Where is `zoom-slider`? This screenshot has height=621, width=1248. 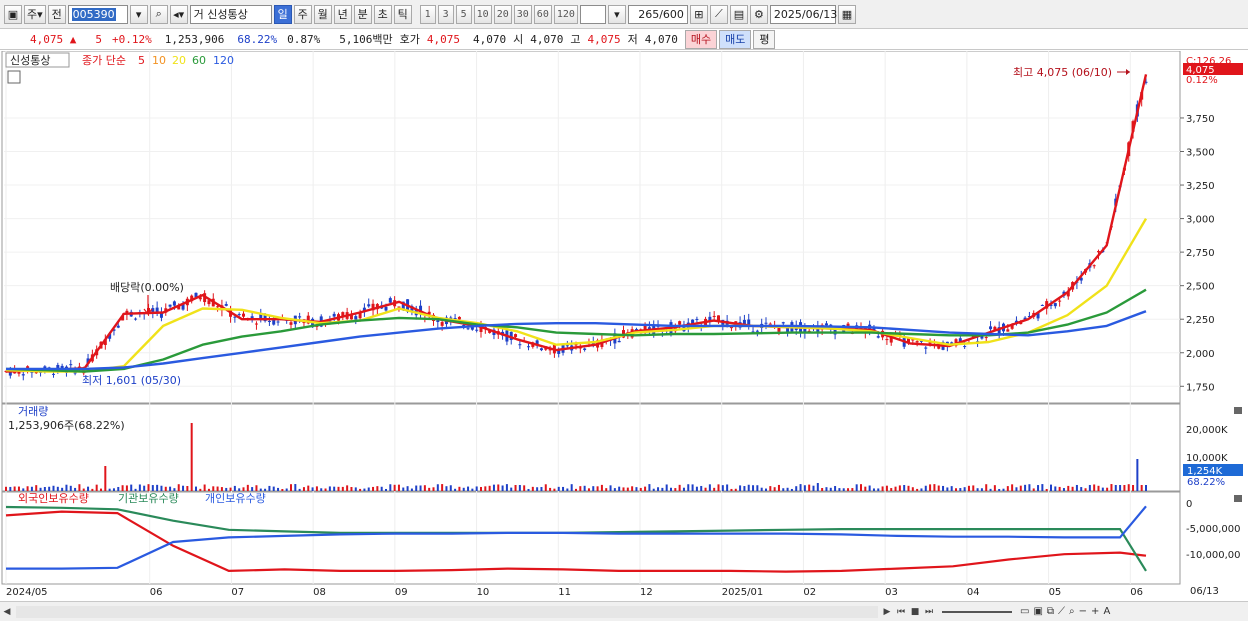 zoom-slider is located at coordinates (977, 611).